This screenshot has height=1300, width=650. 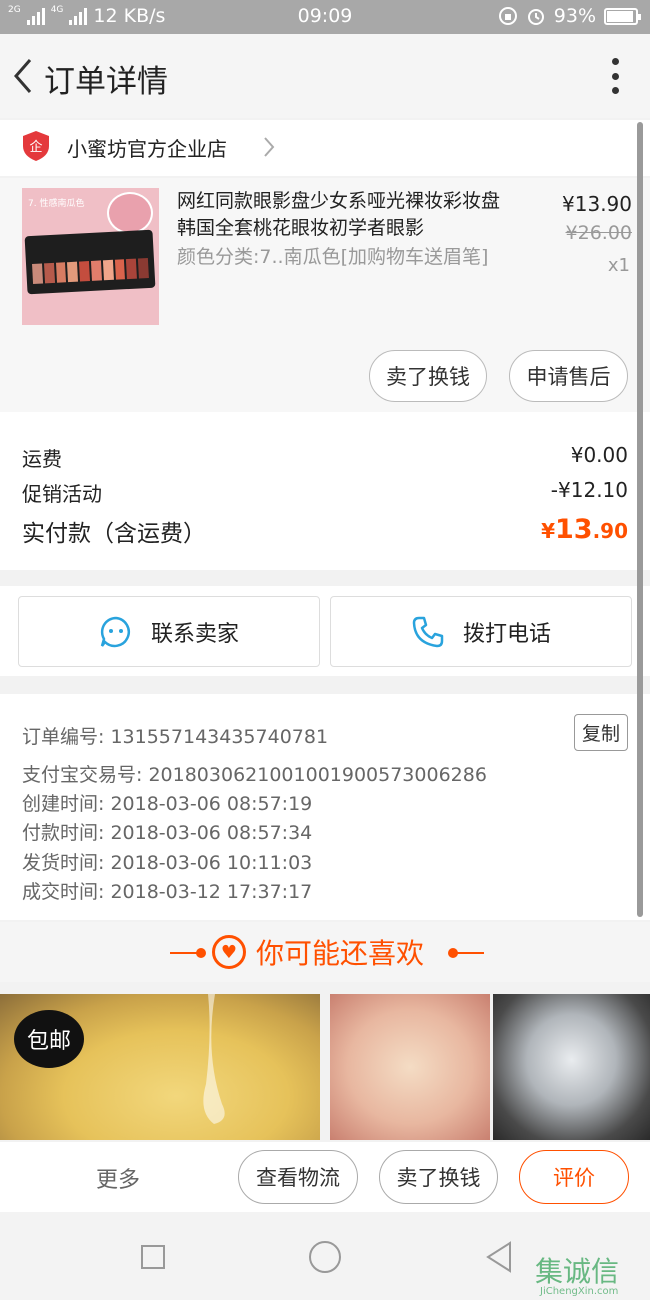 What do you see at coordinates (194, 634) in the screenshot?
I see `contact-seller-label: 联系卖家` at bounding box center [194, 634].